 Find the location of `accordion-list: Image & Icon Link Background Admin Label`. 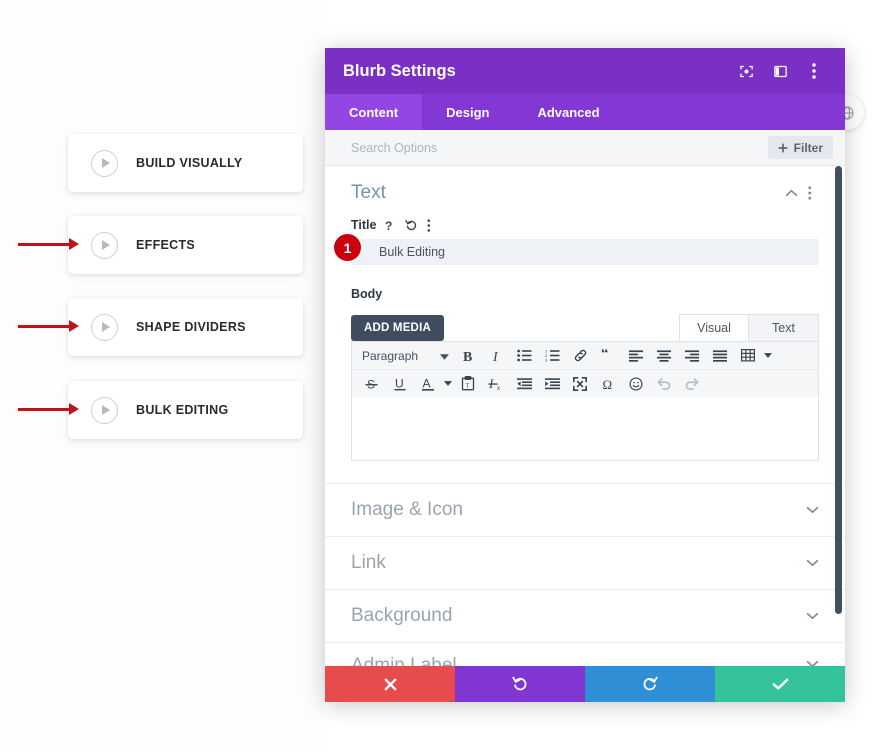

accordion-list: Image & Icon Link Background Admin Label is located at coordinates (585, 574).